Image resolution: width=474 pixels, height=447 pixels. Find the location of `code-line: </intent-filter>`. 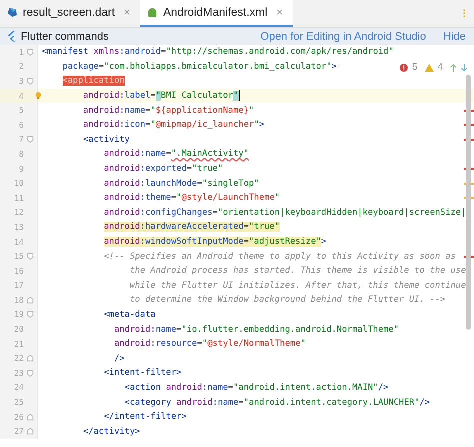

code-line: </intent-filter> is located at coordinates (145, 417).